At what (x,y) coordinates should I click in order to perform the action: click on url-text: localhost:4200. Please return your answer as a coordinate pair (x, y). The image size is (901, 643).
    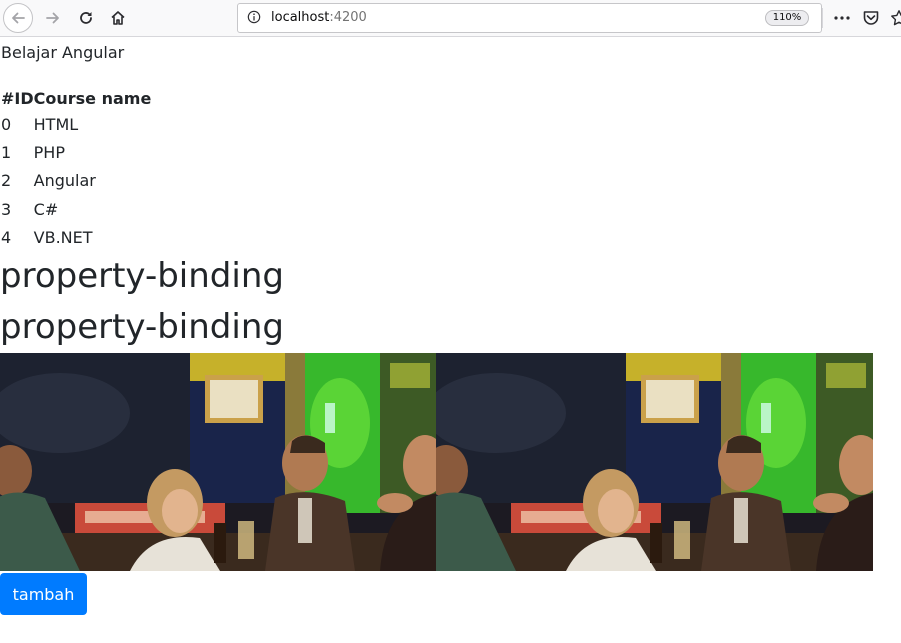
    Looking at the image, I should click on (319, 18).